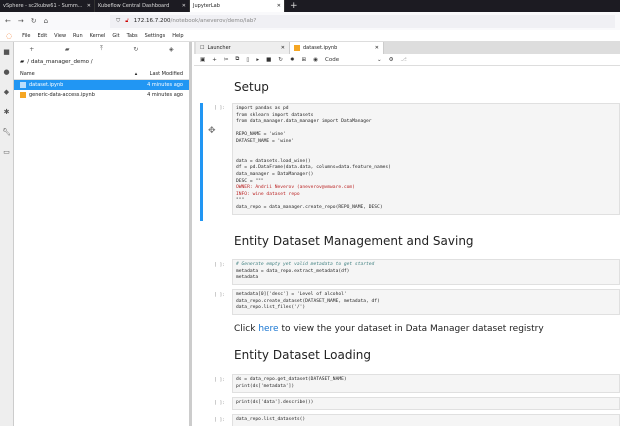 This screenshot has height=426, width=620. What do you see at coordinates (127, 20) in the screenshot?
I see `insecure-lock-icon: 🔓︎` at bounding box center [127, 20].